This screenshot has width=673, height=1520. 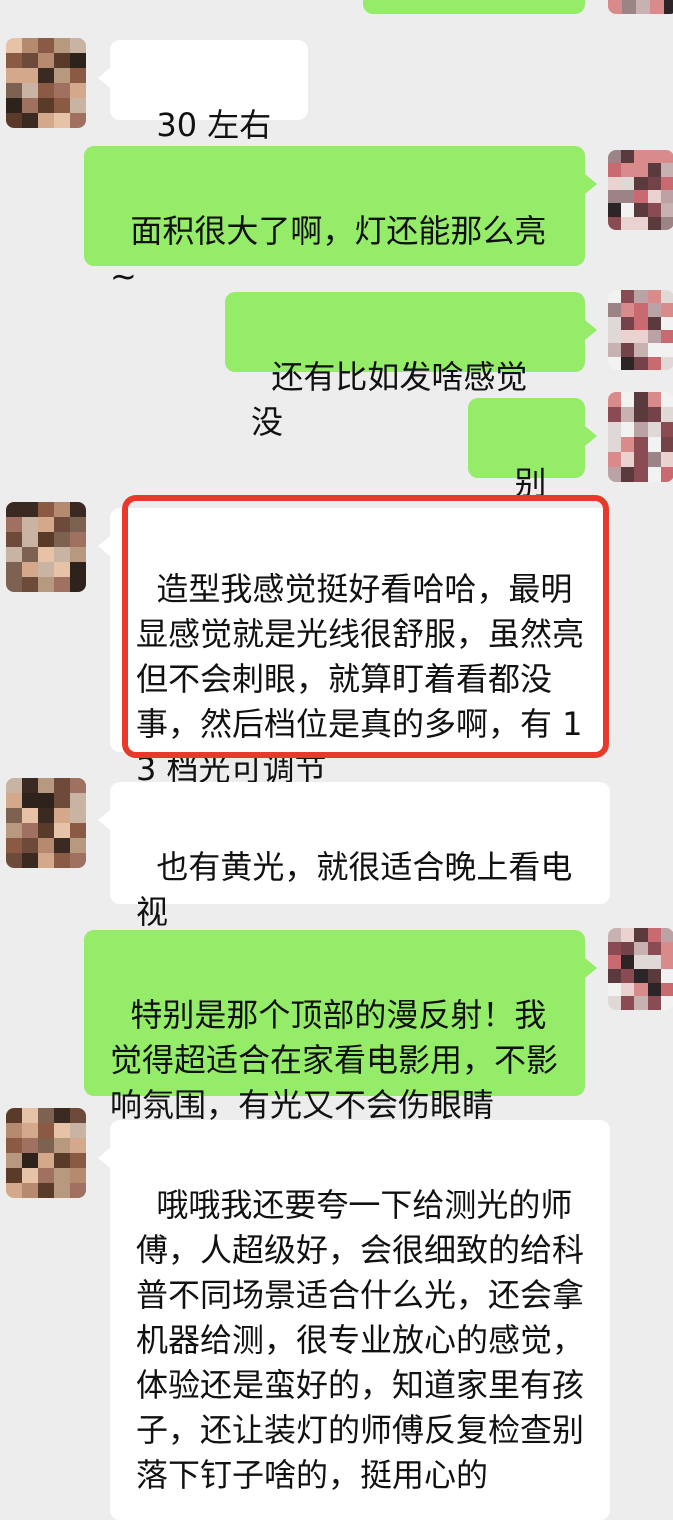 I want to click on message-text: 也有黄光，就很适合晚上看电视, so click(x=354, y=889).